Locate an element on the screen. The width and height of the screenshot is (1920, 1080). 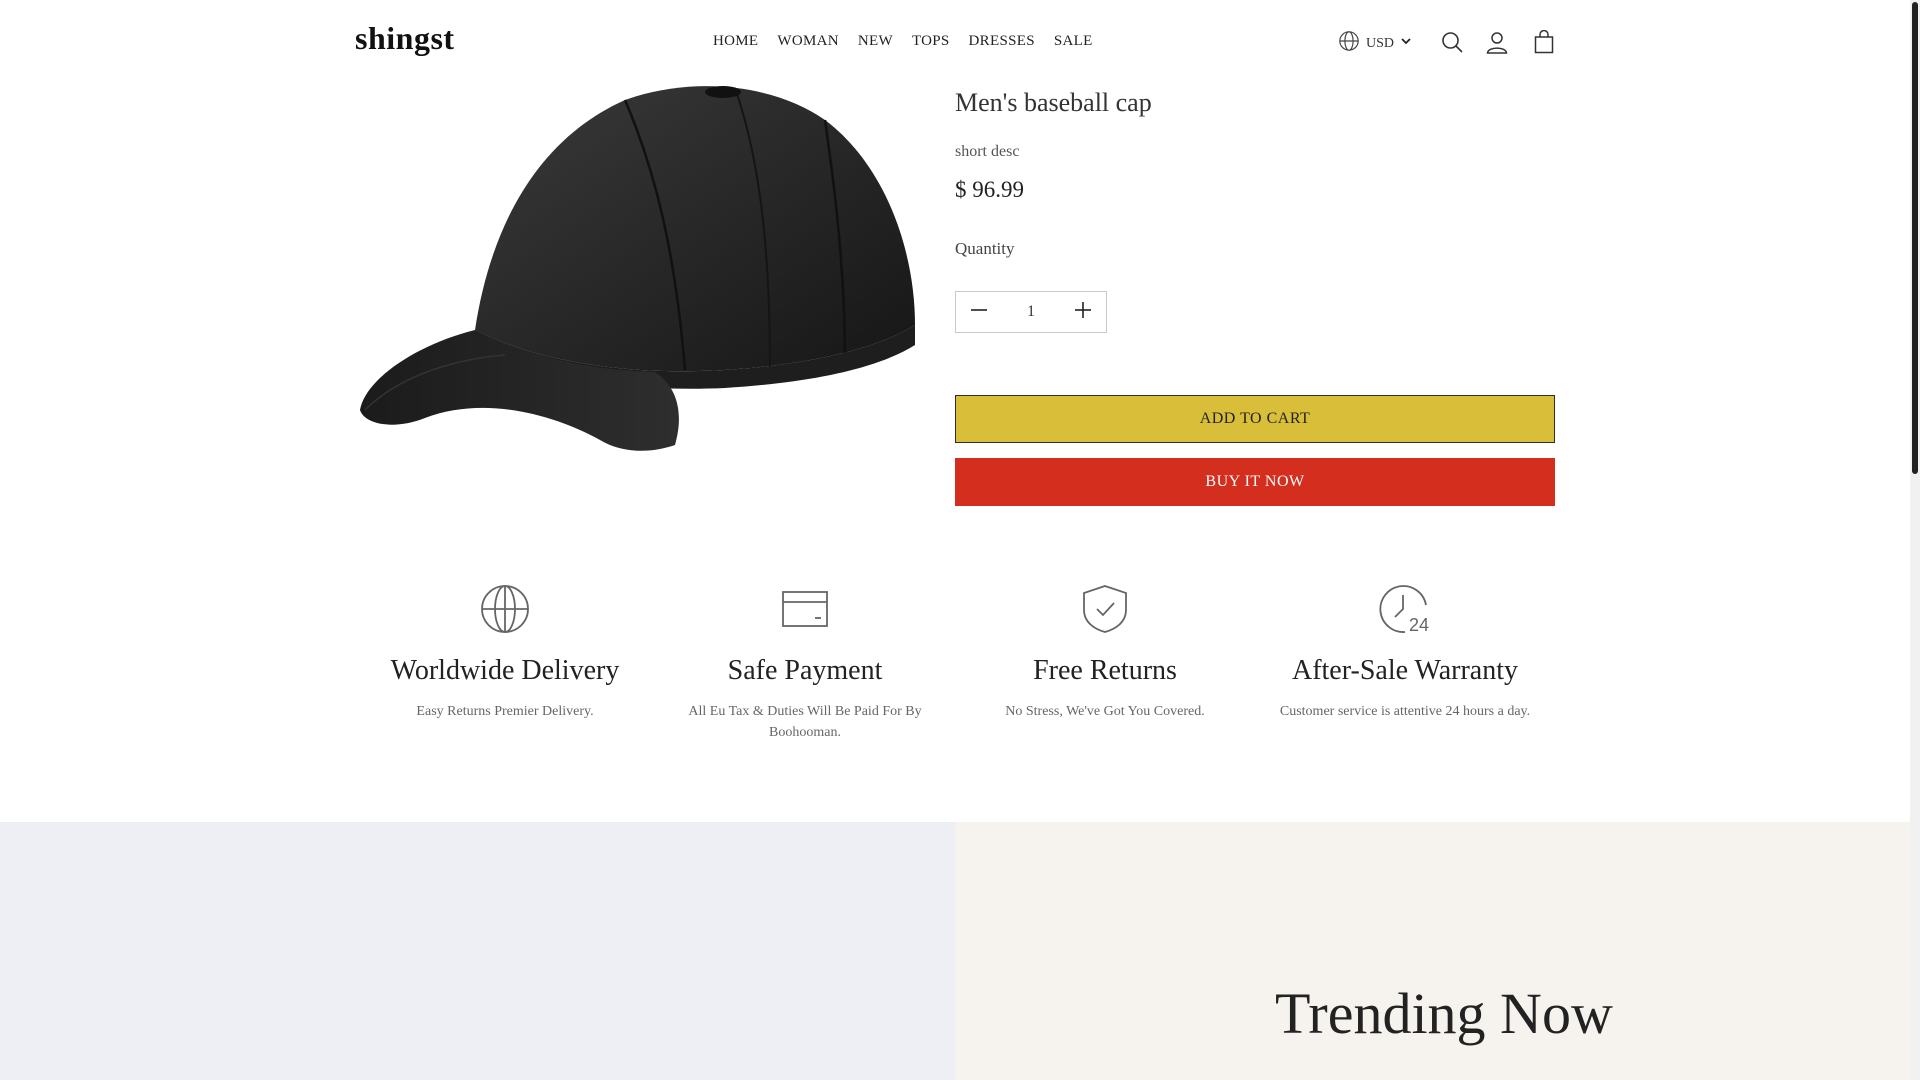
main-nav: HOME WOMAN NEW TOPS DRESSES SALE is located at coordinates (912, 41).